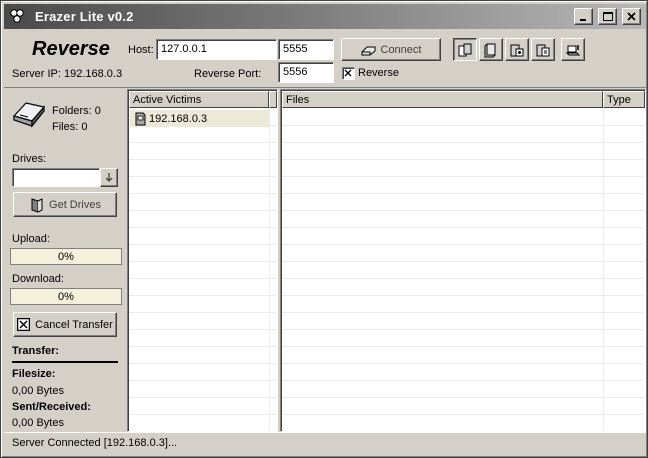 The image size is (648, 458). I want to click on reverse-port-label: Reverse Port:, so click(228, 74).